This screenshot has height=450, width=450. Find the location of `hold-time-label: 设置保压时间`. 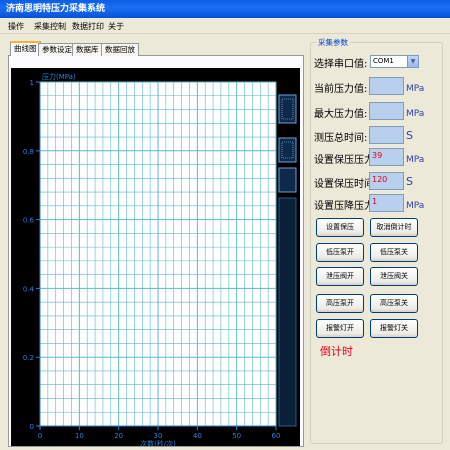

hold-time-label: 设置保压时间 is located at coordinates (344, 184).